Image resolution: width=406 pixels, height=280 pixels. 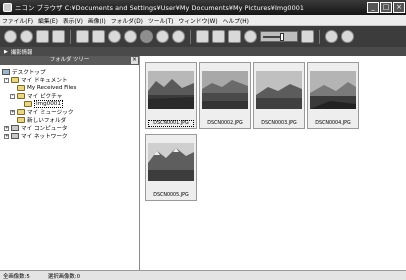 What do you see at coordinates (15, 128) in the screenshot?
I see `computer-icon` at bounding box center [15, 128].